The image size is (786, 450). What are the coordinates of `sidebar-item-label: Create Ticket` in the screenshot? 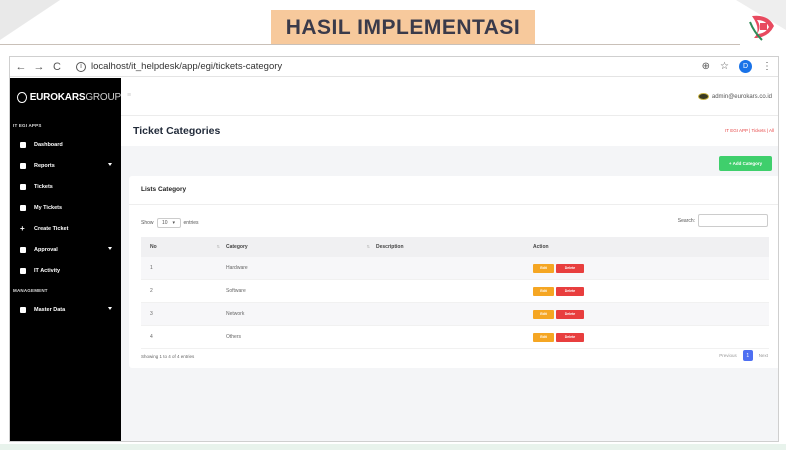 It's located at (51, 228).